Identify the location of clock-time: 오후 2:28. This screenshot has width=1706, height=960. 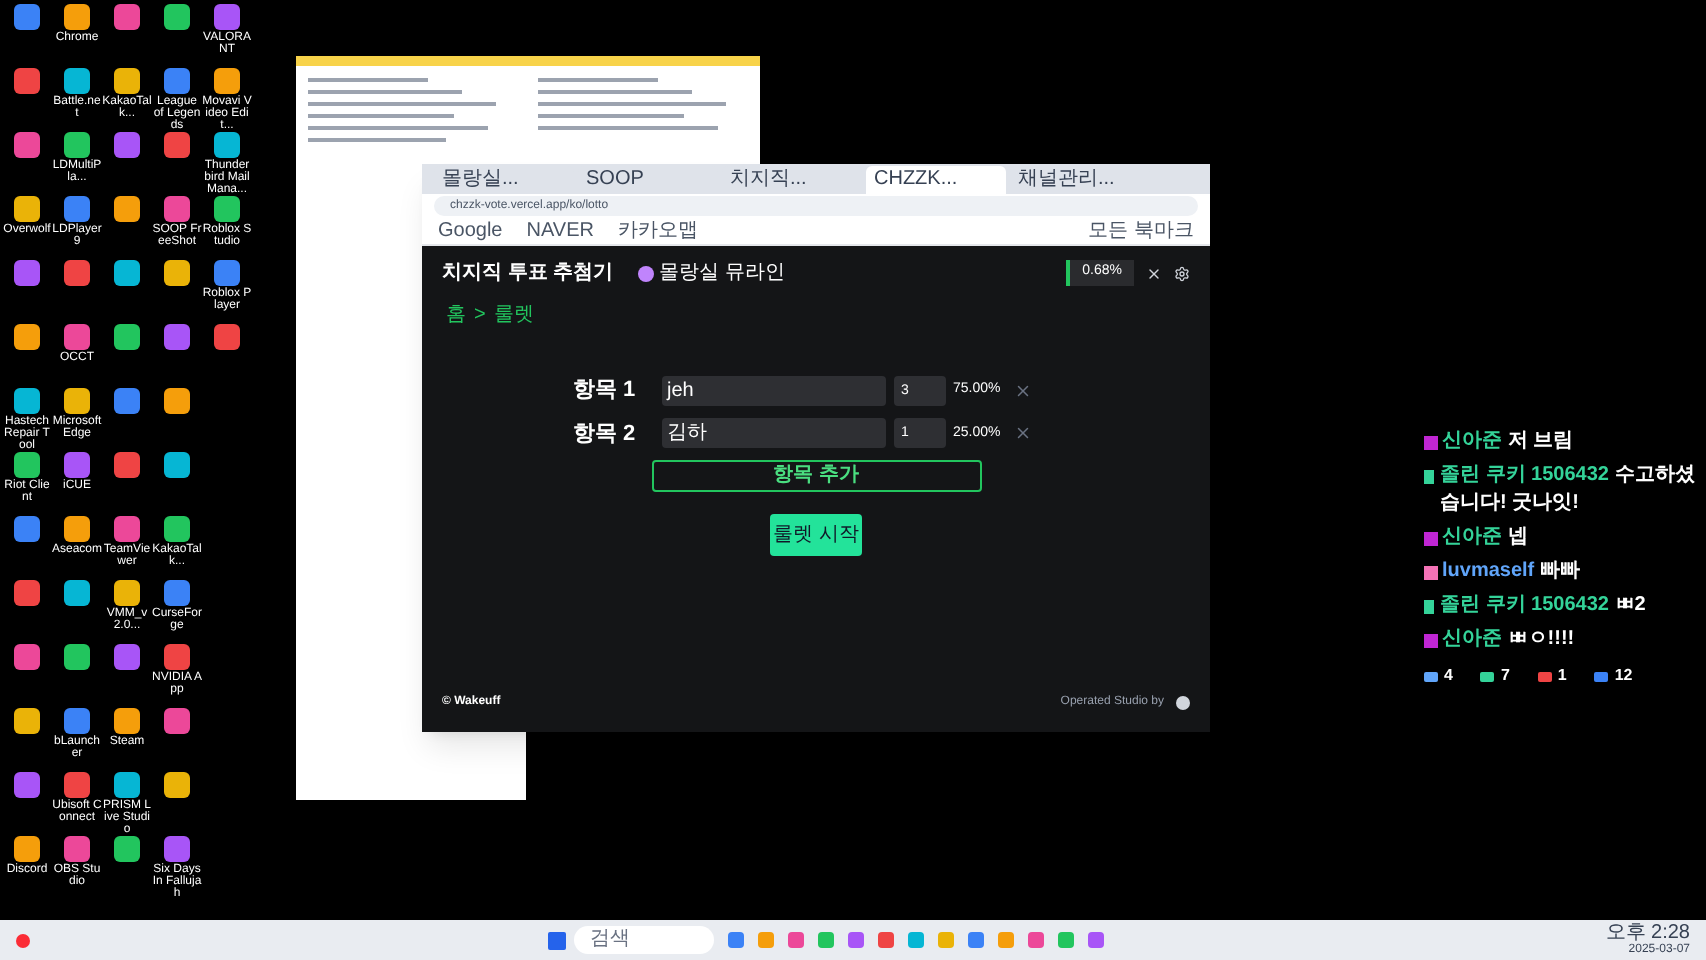
(1647, 933).